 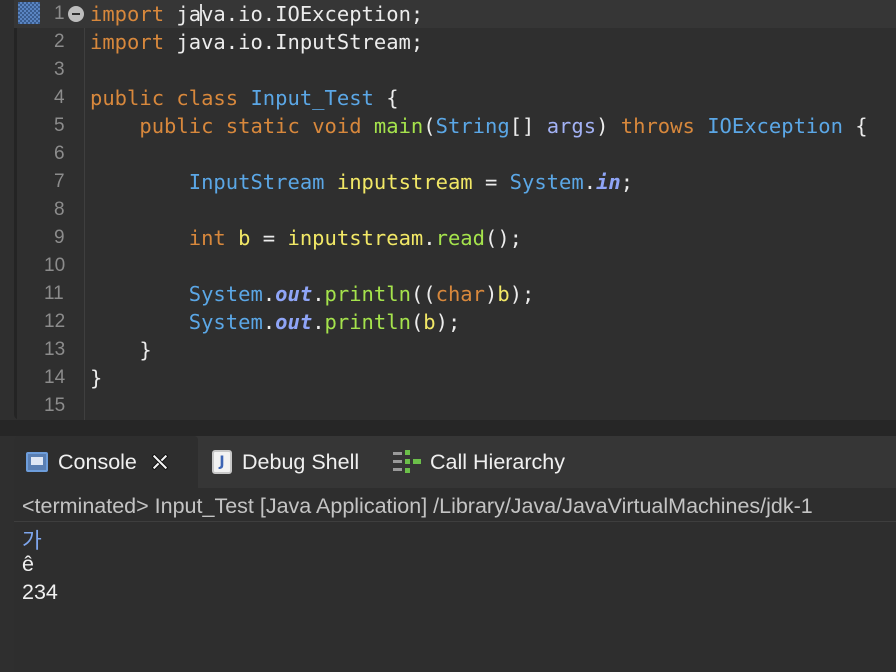 I want to click on code-line: 9 int b = inputstream.read();, so click(x=455, y=238).